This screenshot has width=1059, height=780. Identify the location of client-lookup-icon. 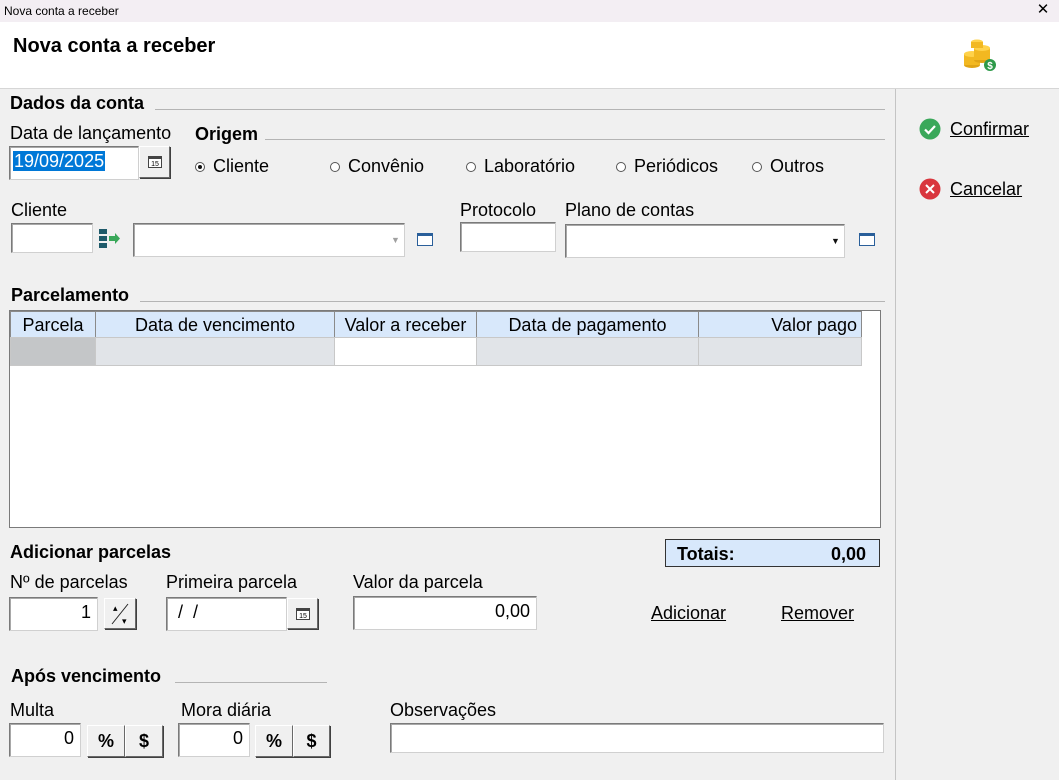
(110, 239).